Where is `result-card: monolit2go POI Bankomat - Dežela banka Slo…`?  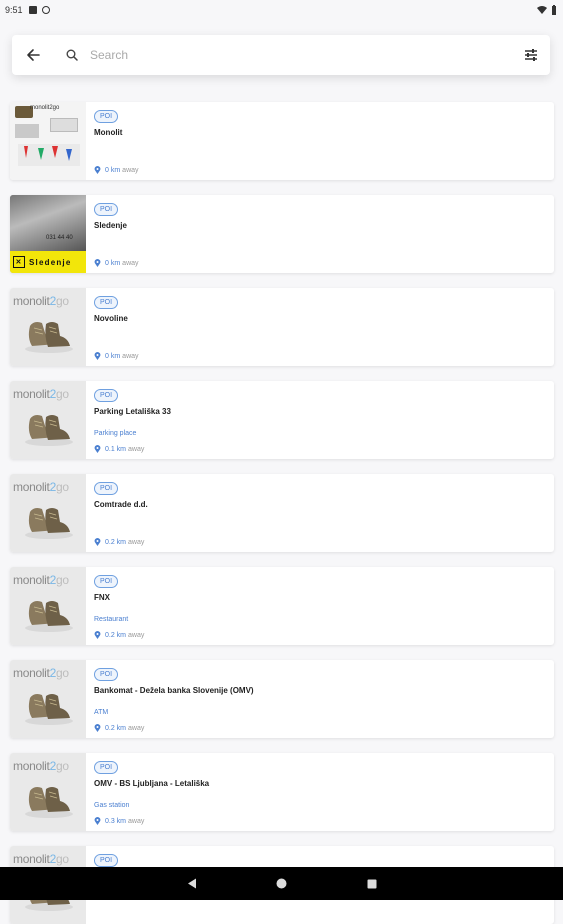
result-card: monolit2go POI Bankomat - Dežela banka Slo… is located at coordinates (282, 699).